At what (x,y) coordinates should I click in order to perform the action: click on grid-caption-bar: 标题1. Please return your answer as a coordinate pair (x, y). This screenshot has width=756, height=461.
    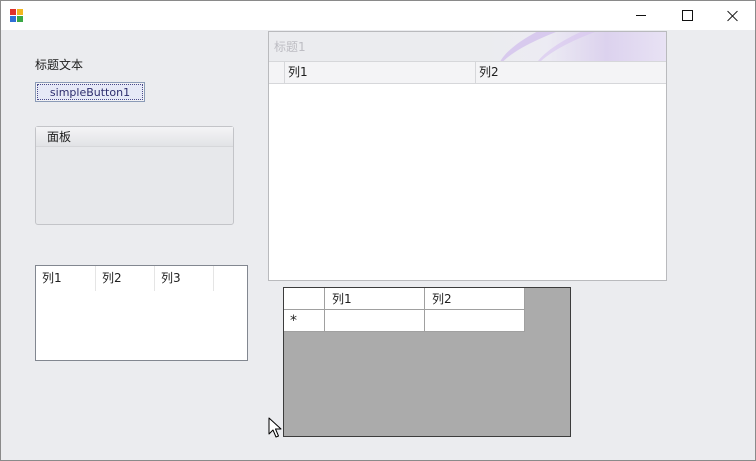
    Looking at the image, I should click on (467, 74).